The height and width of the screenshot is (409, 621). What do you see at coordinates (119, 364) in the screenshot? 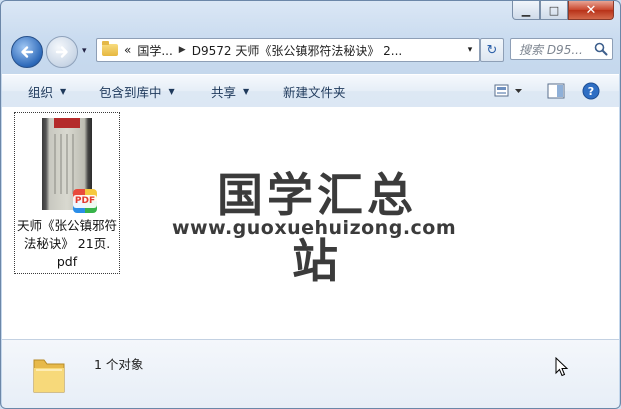
I see `item-count: 1 个对象` at bounding box center [119, 364].